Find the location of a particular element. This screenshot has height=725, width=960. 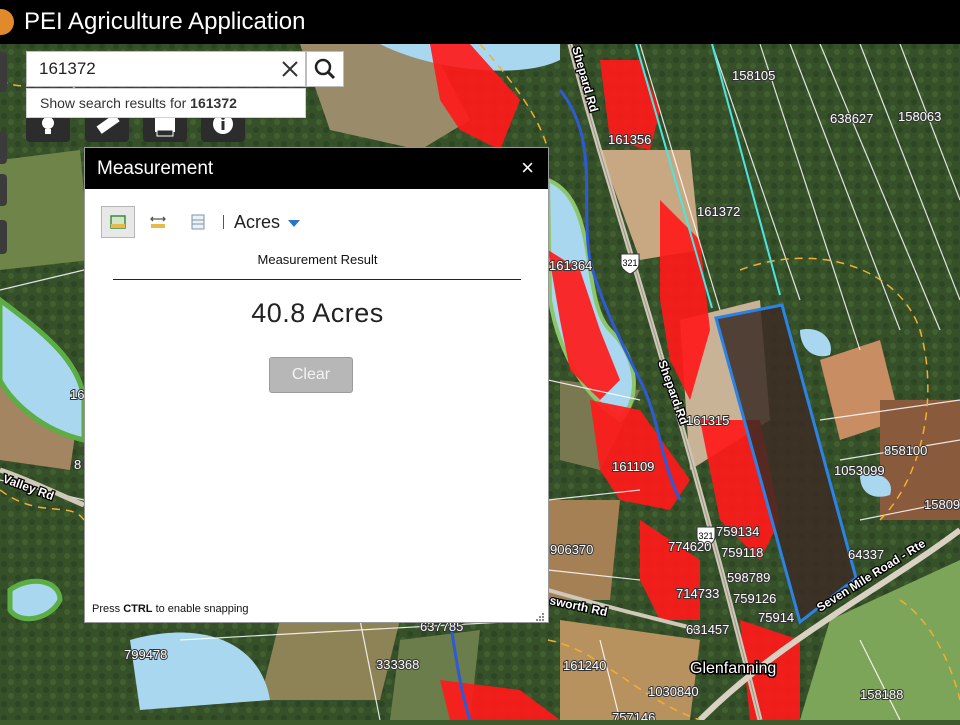

parcel-label: 333368 is located at coordinates (397, 664).